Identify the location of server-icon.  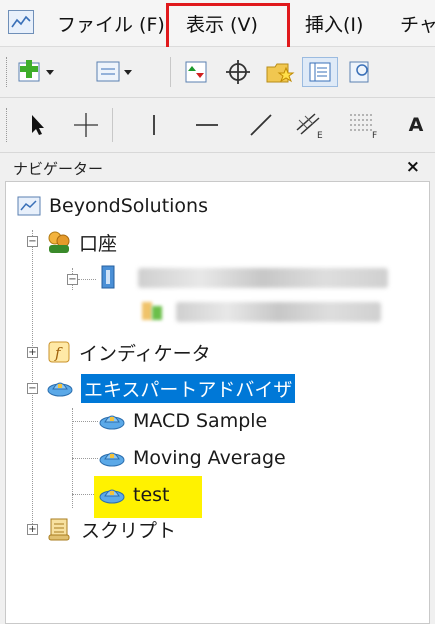
(111, 278).